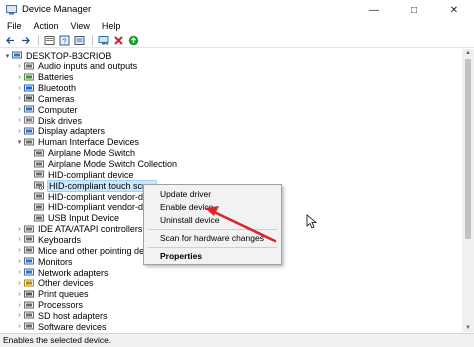 The image size is (474, 347). I want to click on back-icon, so click(10, 40).